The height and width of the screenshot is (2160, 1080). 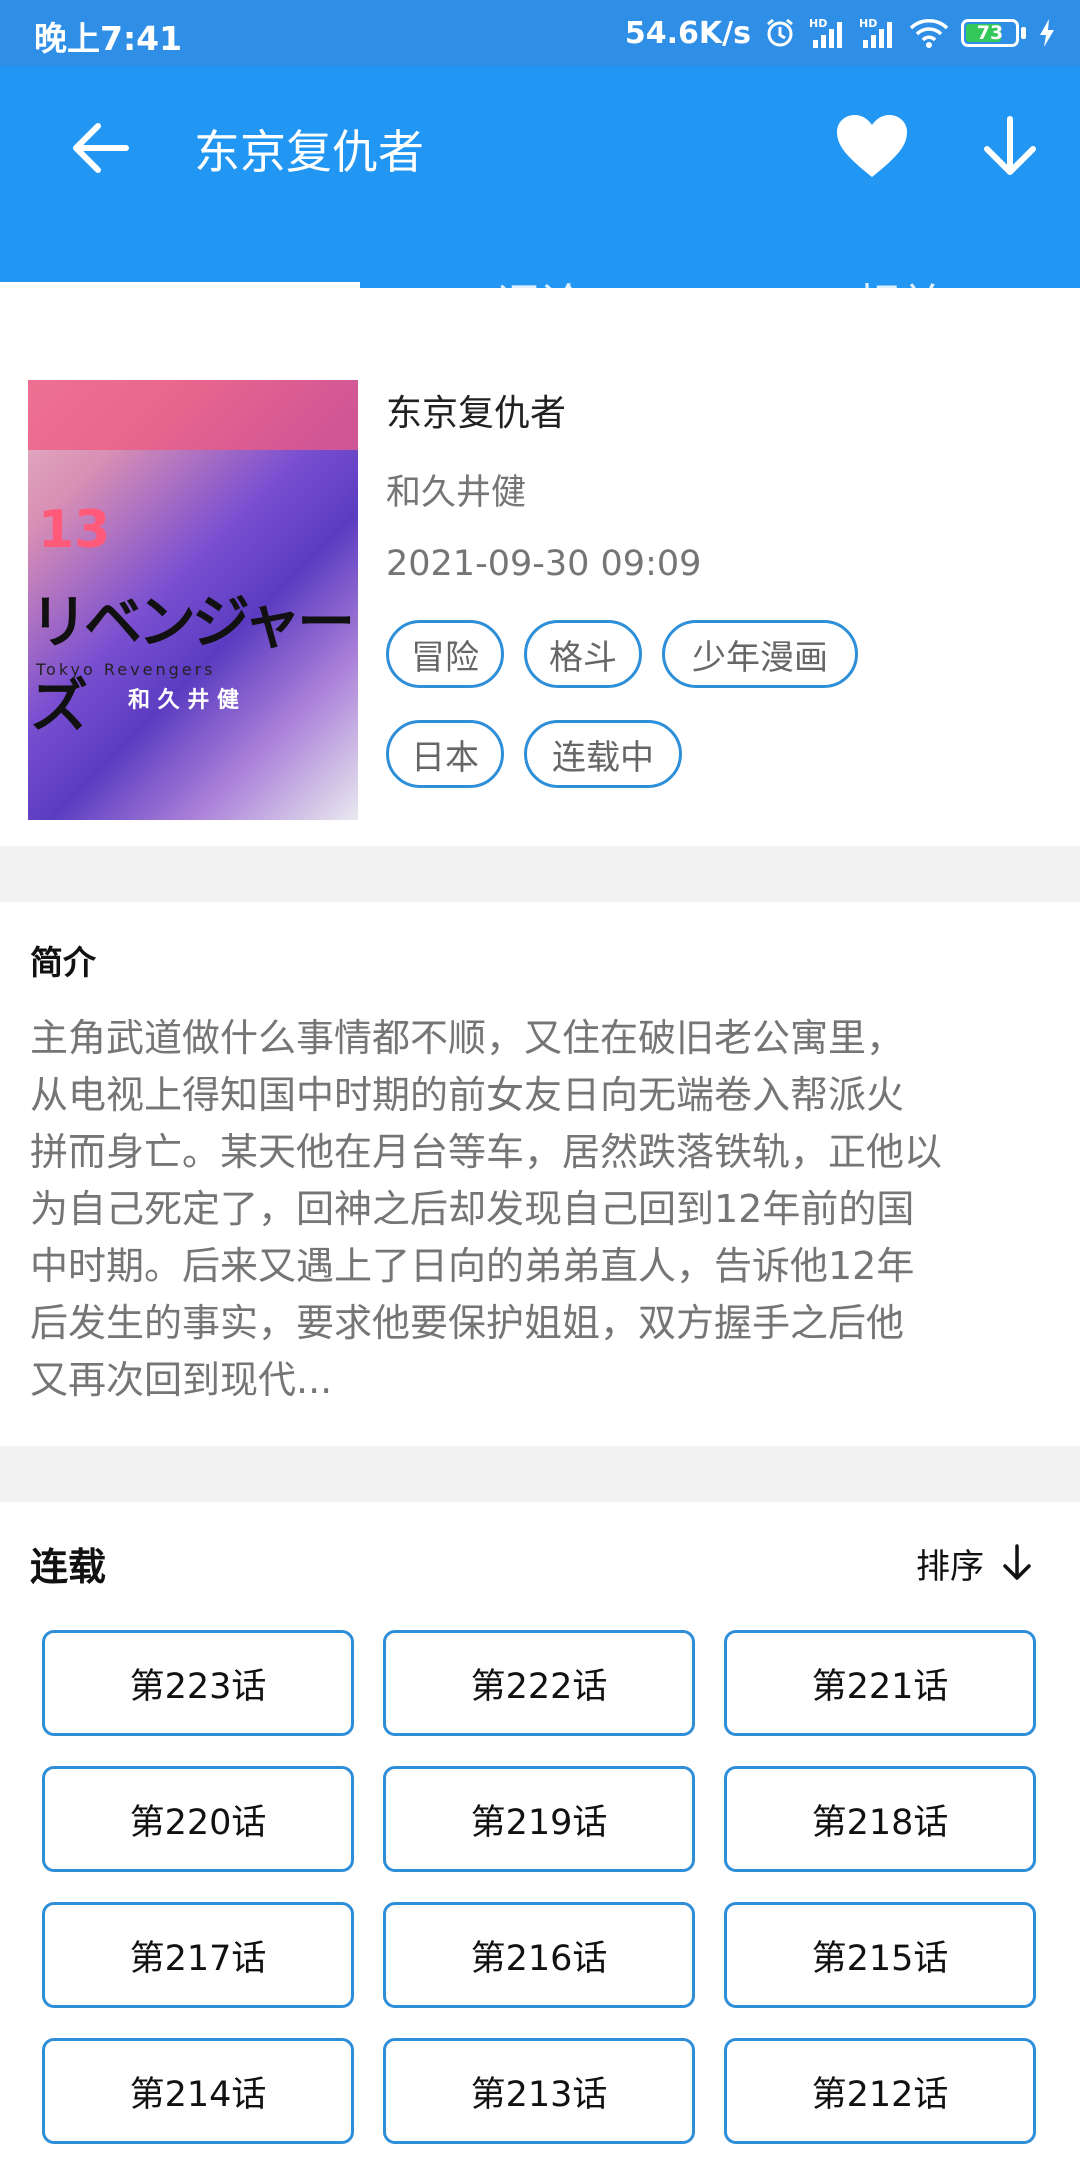 I want to click on wifi-icon, so click(x=929, y=33).